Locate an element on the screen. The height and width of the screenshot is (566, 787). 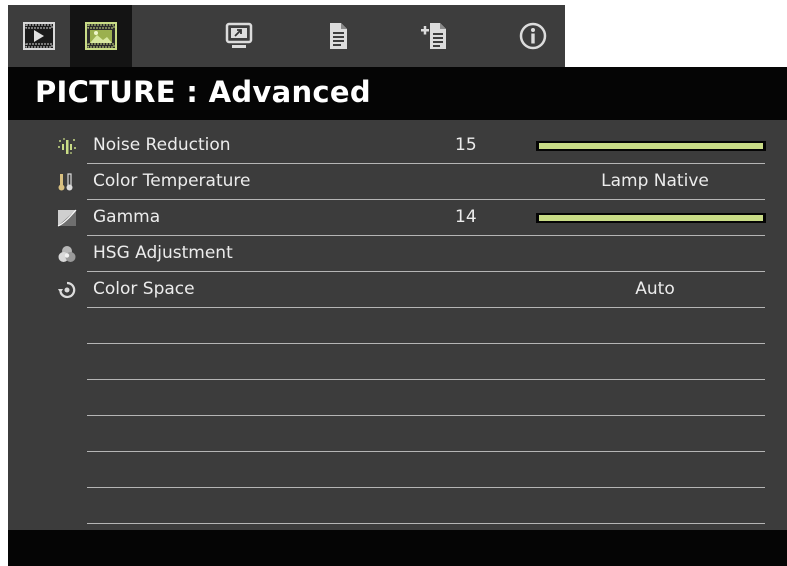
menu-row-noise-reduction: Noise Reduction 15 is located at coordinates (397, 146).